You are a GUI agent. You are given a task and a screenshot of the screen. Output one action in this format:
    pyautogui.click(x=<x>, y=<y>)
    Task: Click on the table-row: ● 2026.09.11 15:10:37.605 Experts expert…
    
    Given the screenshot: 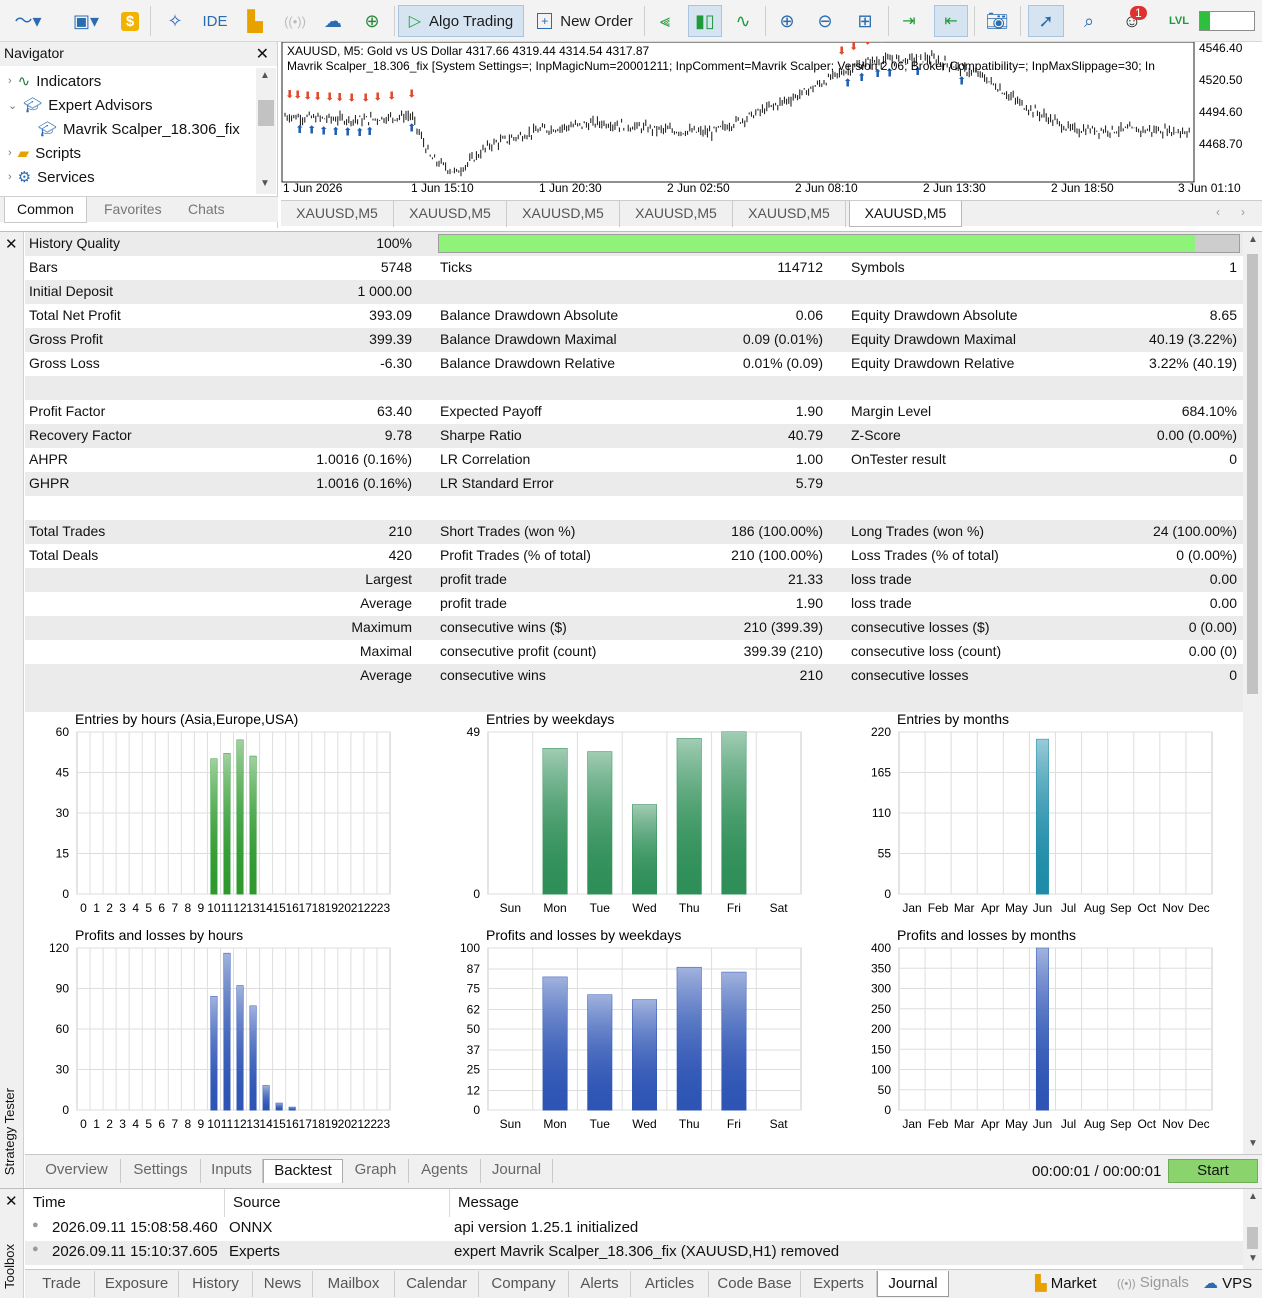 What is the action you would take?
    pyautogui.click(x=634, y=1253)
    